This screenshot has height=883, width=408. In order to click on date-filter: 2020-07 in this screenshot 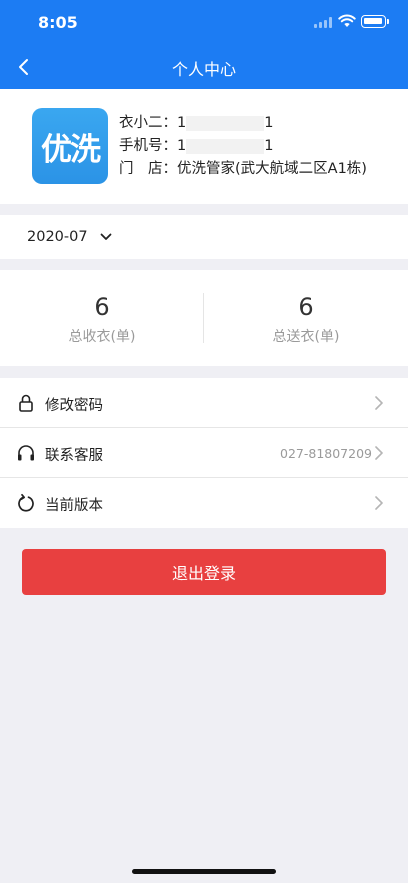, I will do `click(204, 237)`.